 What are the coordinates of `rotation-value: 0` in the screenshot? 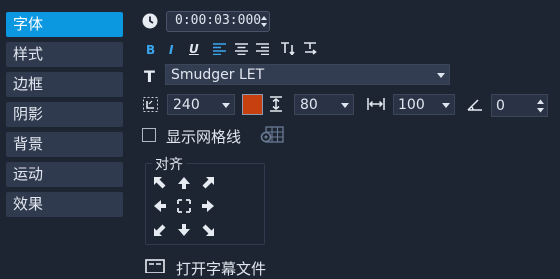 It's located at (500, 106).